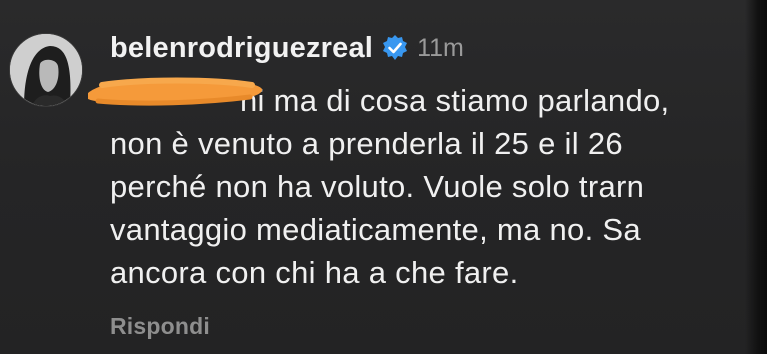 The width and height of the screenshot is (767, 354). Describe the element at coordinates (241, 48) in the screenshot. I see `username: belenrodriguezreal` at that location.